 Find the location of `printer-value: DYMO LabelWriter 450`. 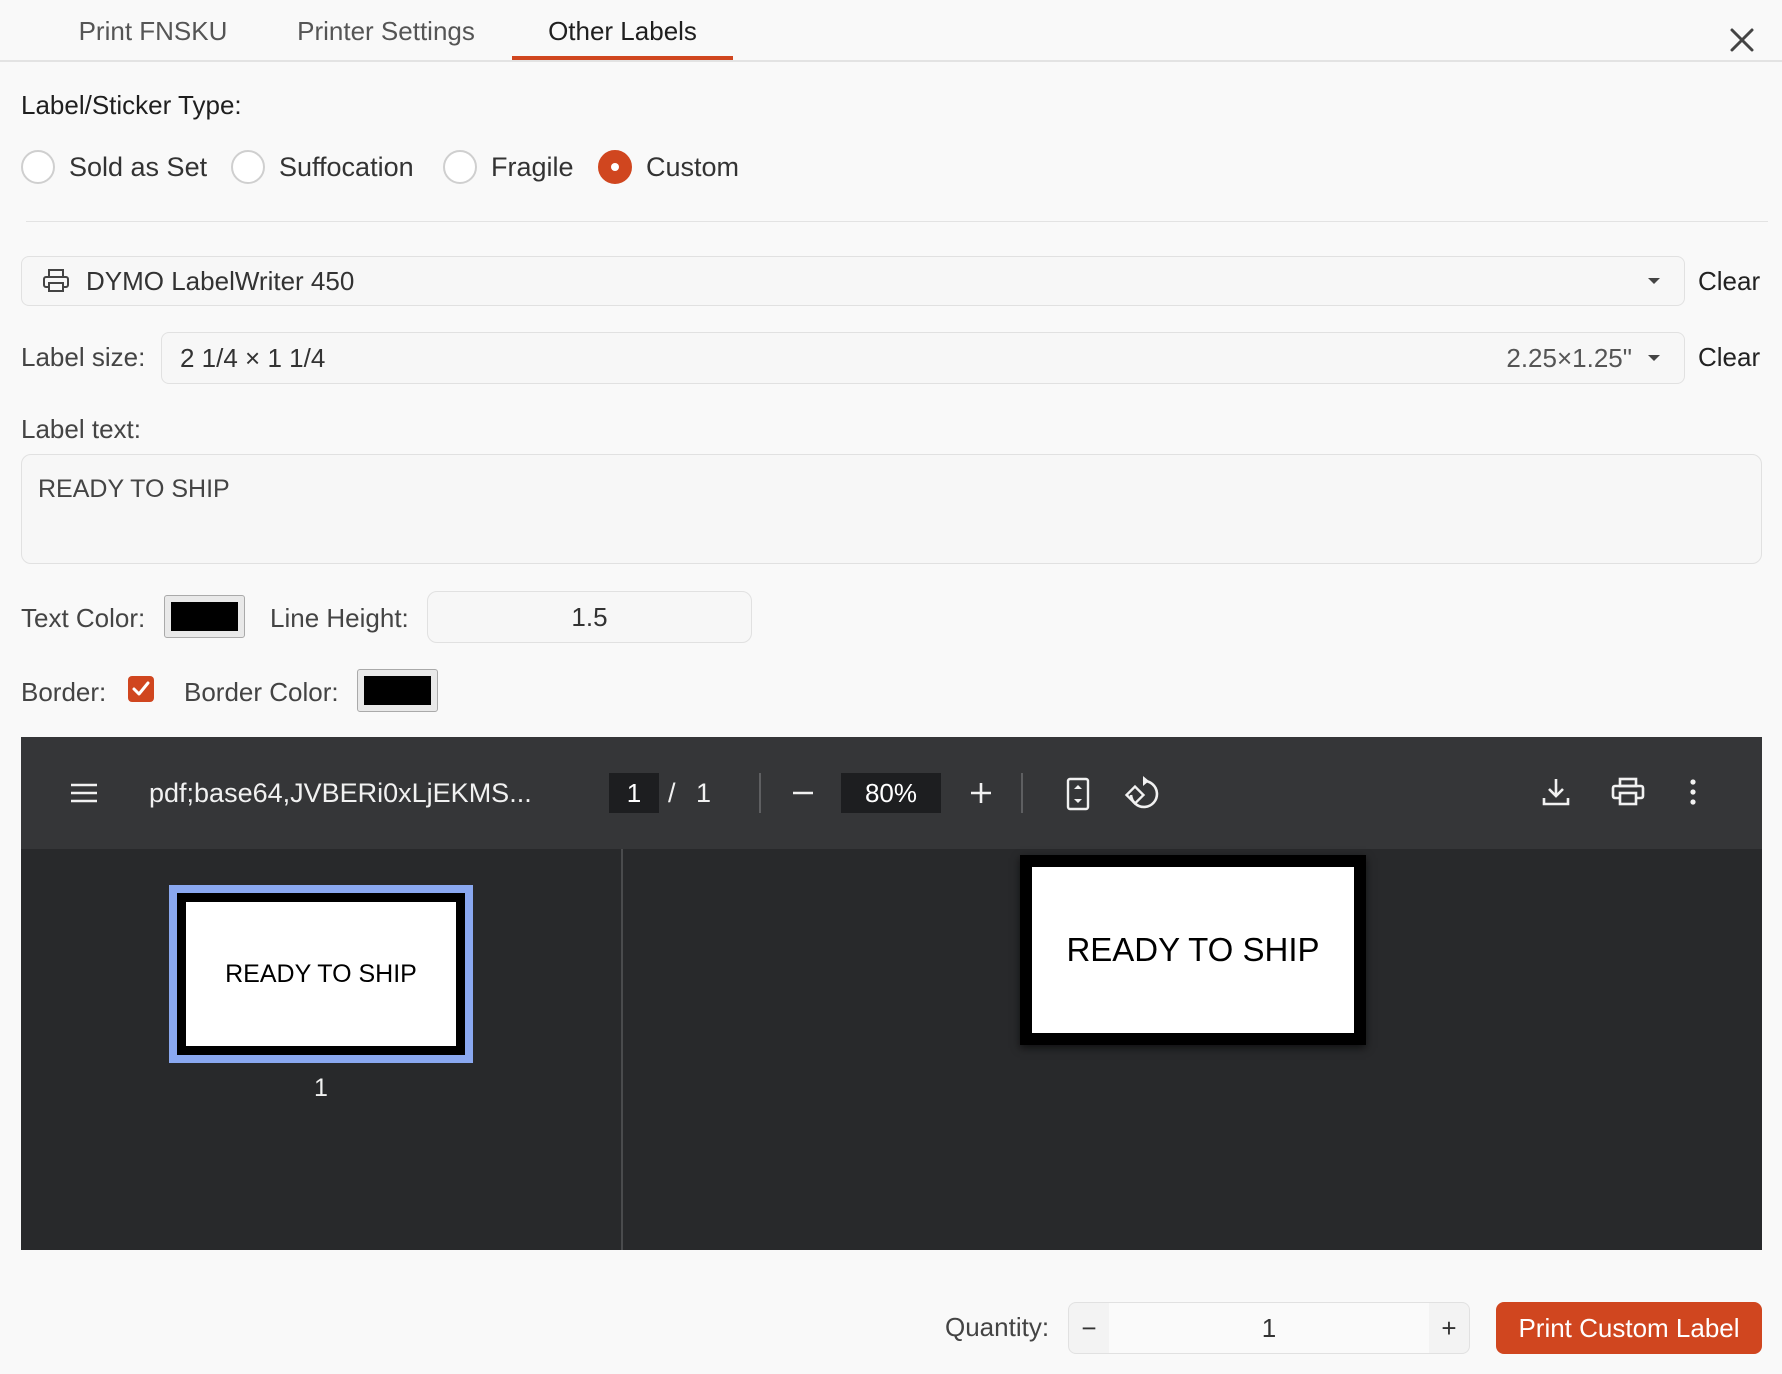

printer-value: DYMO LabelWriter 450 is located at coordinates (220, 280).